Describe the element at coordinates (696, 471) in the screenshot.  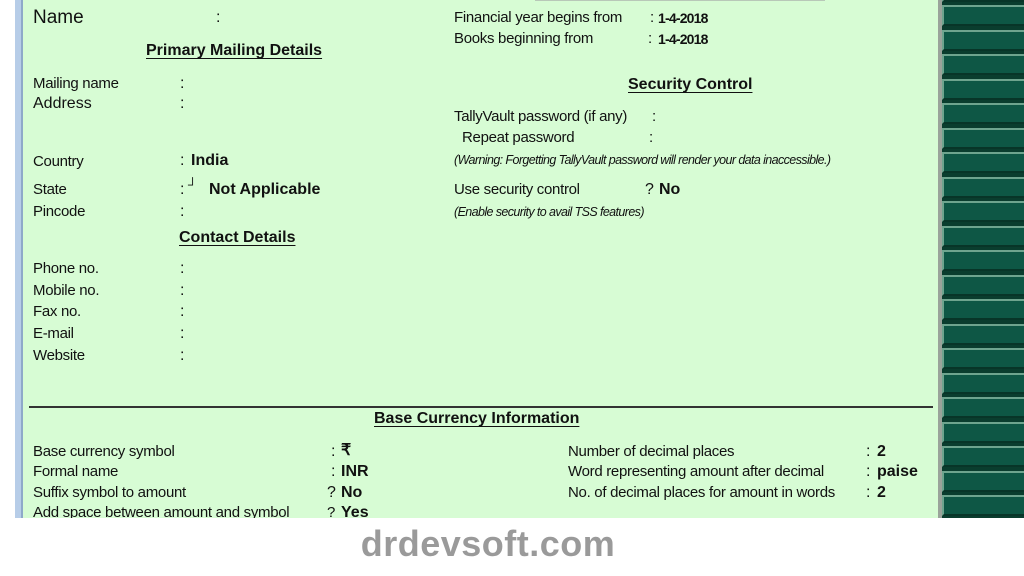
I see `word-after-decimal-label: Word representing amount after decimal` at that location.